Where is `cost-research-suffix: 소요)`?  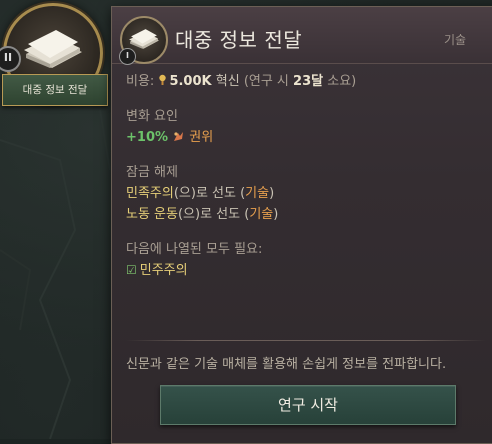
cost-research-suffix: 소요) is located at coordinates (342, 81).